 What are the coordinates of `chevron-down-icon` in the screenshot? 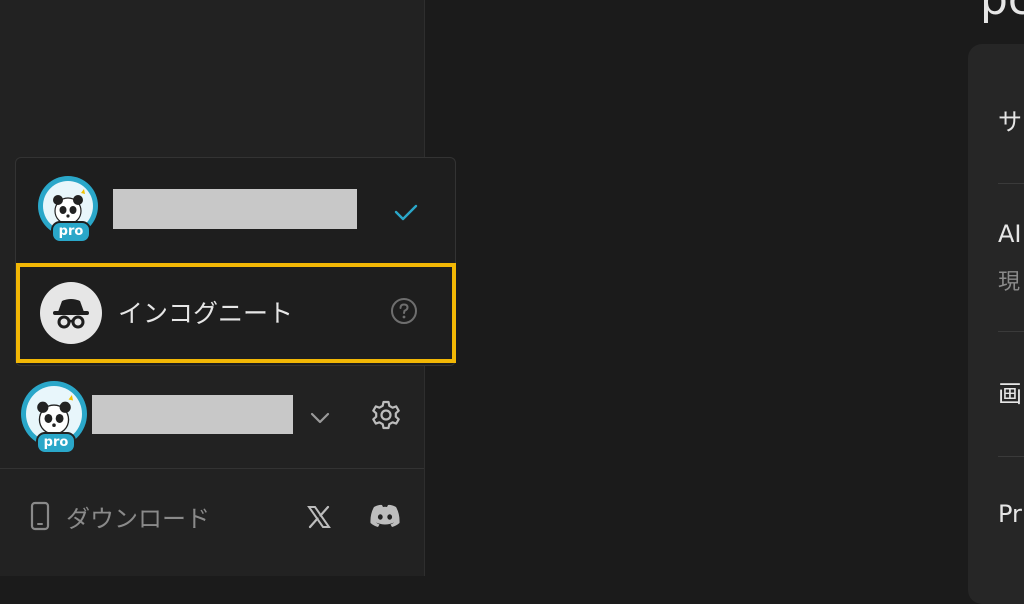 It's located at (320, 418).